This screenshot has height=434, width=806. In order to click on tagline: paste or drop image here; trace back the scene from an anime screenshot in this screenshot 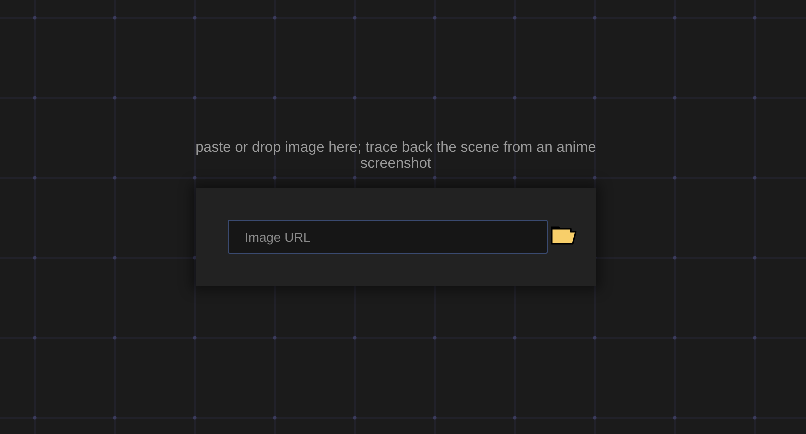, I will do `click(396, 156)`.